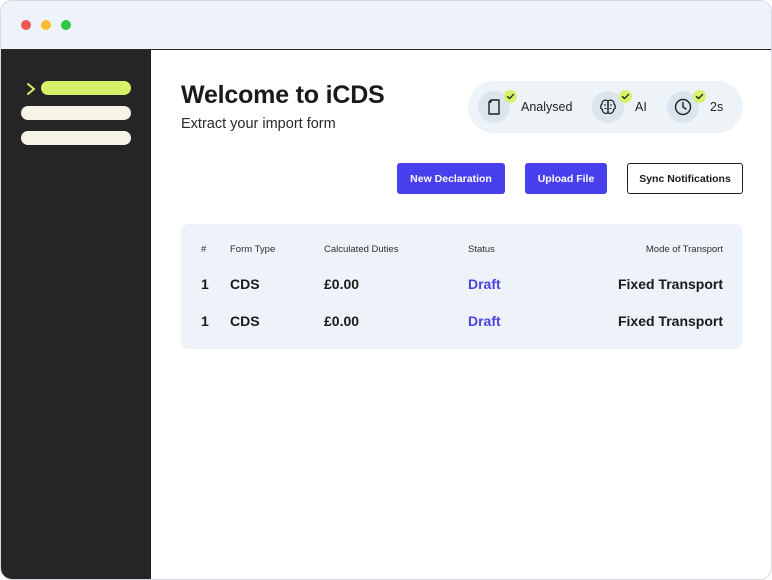 This screenshot has height=580, width=772. What do you see at coordinates (717, 107) in the screenshot?
I see `status-label-time: 2s` at bounding box center [717, 107].